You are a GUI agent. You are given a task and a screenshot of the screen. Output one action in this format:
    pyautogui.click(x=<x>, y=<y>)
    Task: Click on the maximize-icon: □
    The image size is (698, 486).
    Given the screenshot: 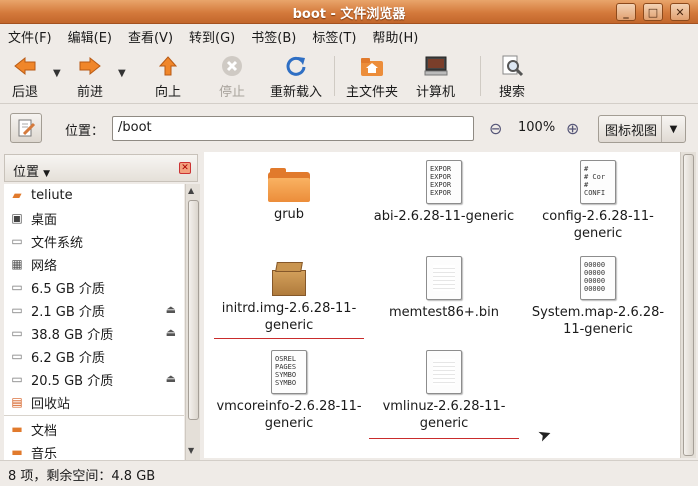 What is the action you would take?
    pyautogui.click(x=653, y=12)
    